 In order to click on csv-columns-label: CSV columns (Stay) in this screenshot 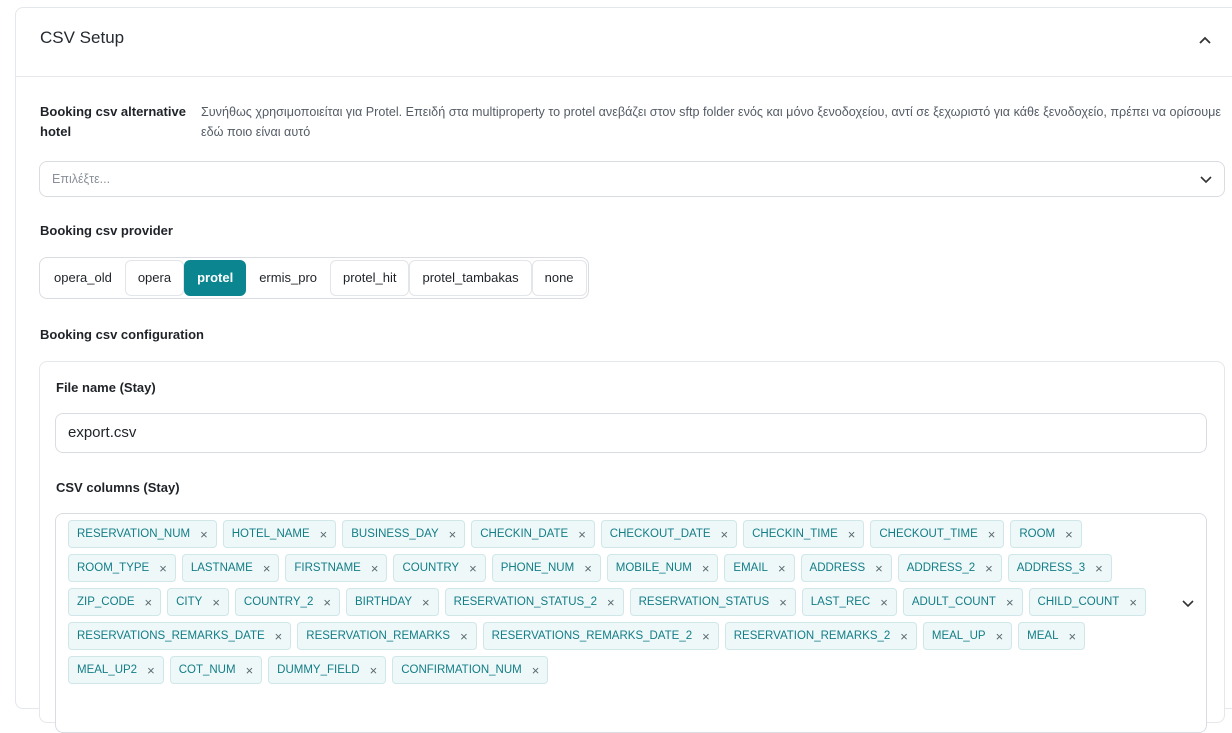, I will do `click(118, 487)`.